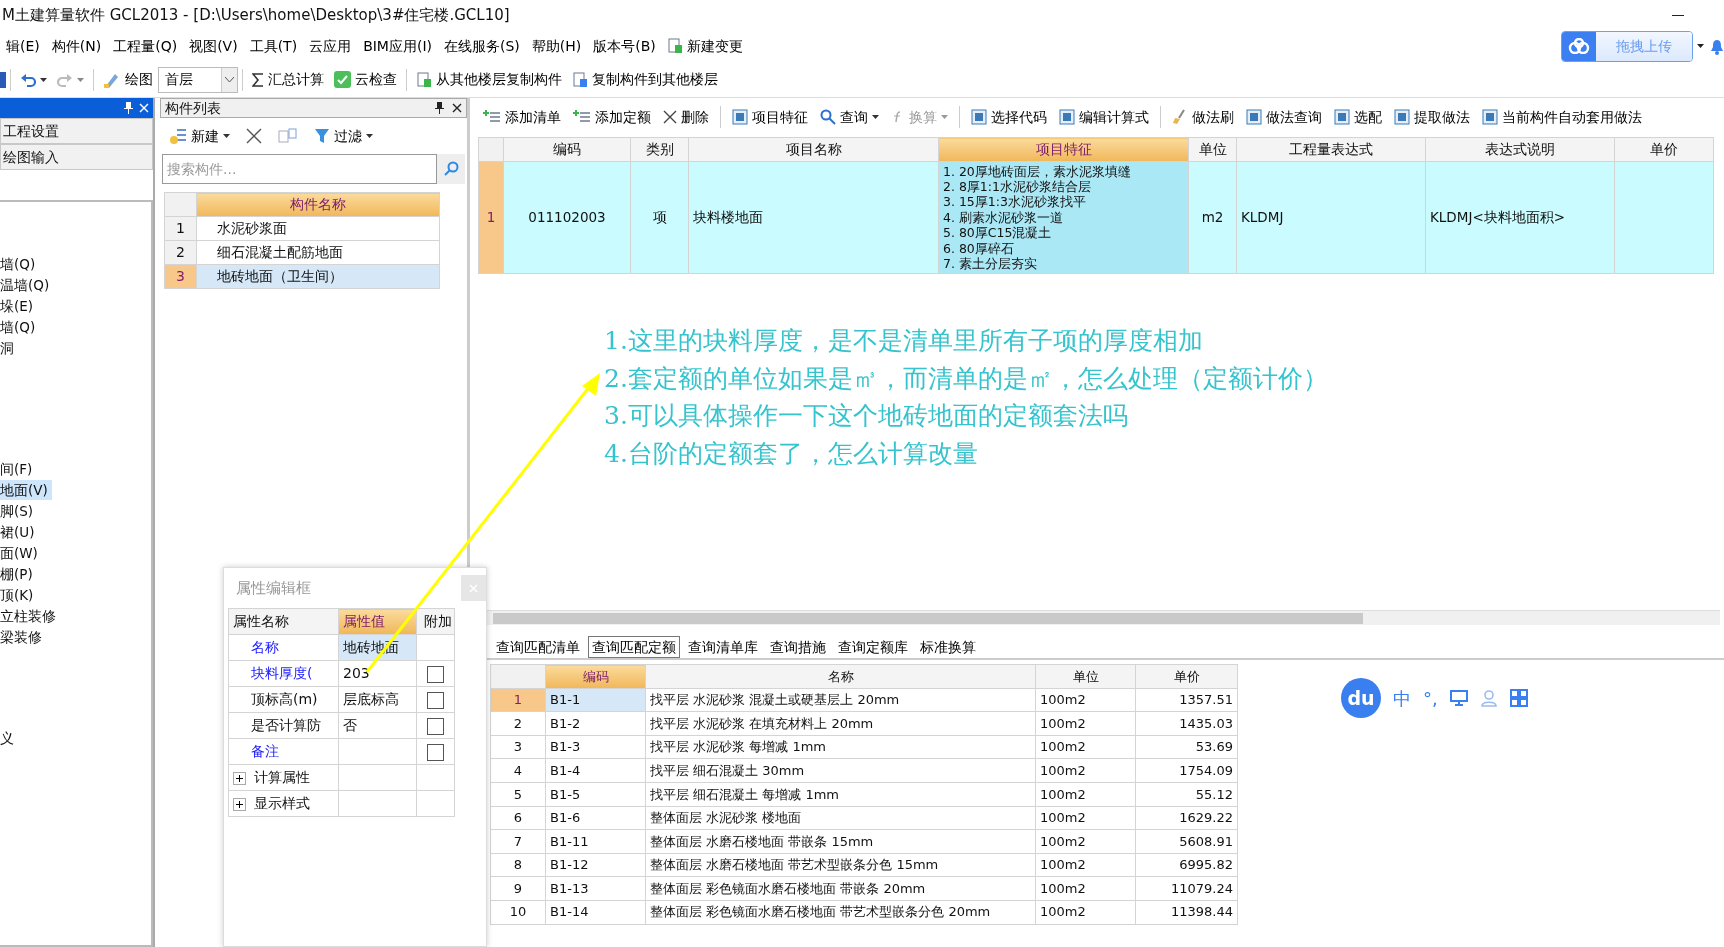 The image size is (1724, 947). What do you see at coordinates (20, 264) in the screenshot?
I see `tree-item: 墙(Q)` at bounding box center [20, 264].